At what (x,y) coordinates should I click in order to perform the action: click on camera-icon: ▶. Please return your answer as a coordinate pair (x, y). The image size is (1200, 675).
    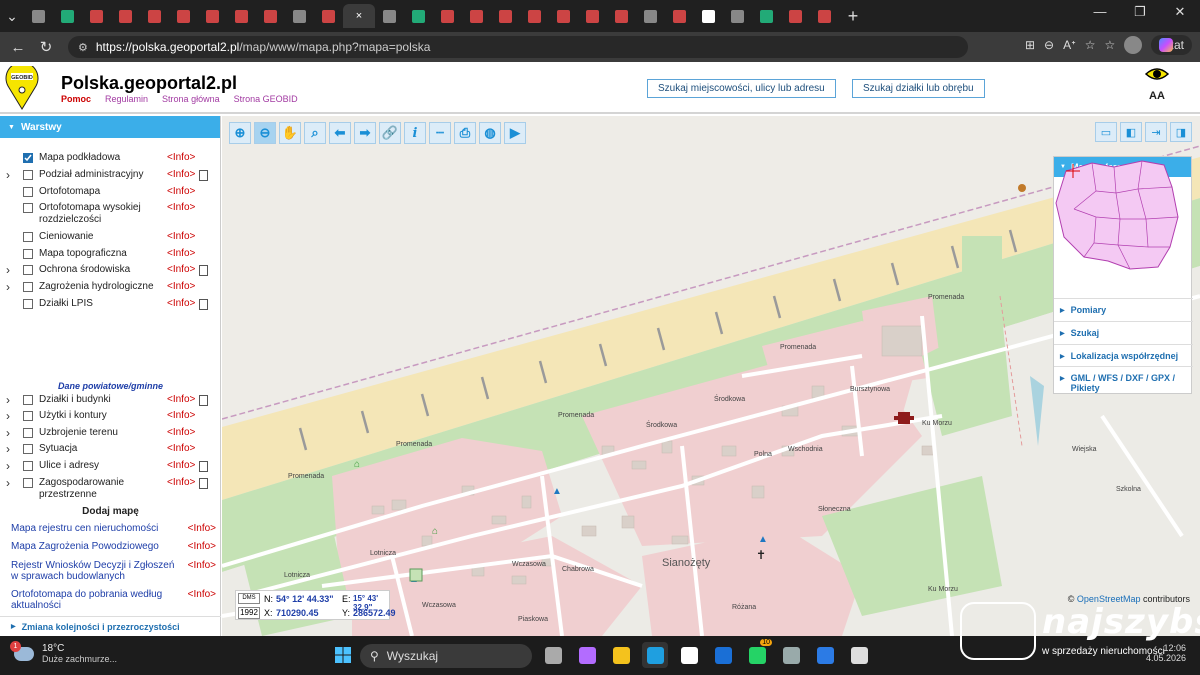
    Looking at the image, I should click on (515, 133).